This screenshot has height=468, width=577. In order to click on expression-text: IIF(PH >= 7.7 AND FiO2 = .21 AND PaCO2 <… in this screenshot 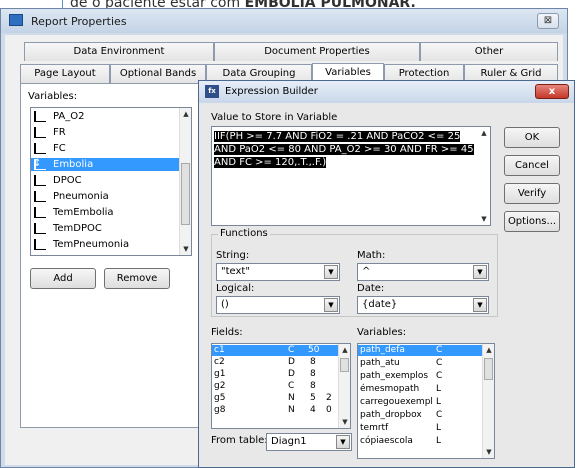, I will do `click(344, 149)`.